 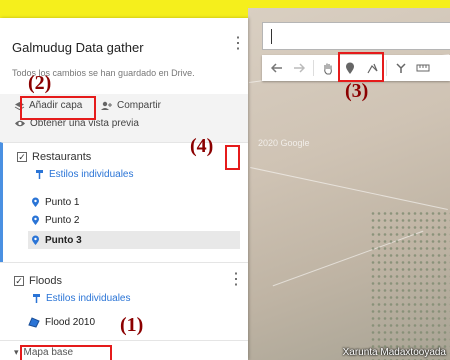 I want to click on hand-icon, so click(x=328, y=68).